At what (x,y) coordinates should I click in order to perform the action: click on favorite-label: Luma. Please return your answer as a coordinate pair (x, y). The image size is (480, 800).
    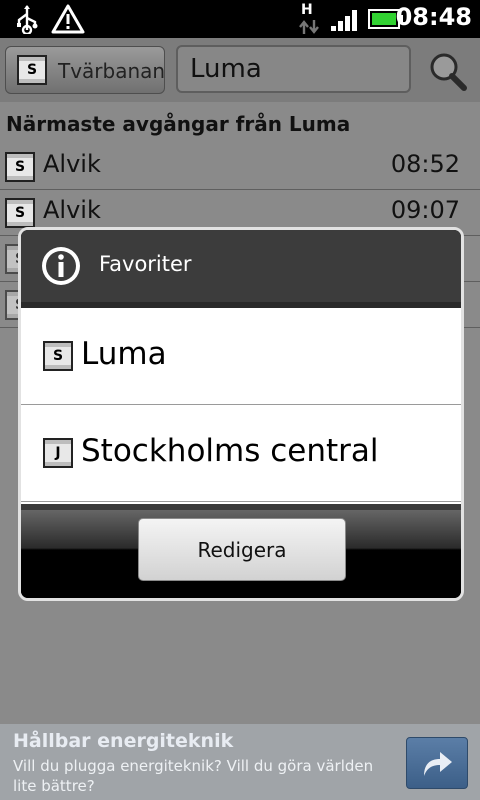
    Looking at the image, I should click on (124, 354).